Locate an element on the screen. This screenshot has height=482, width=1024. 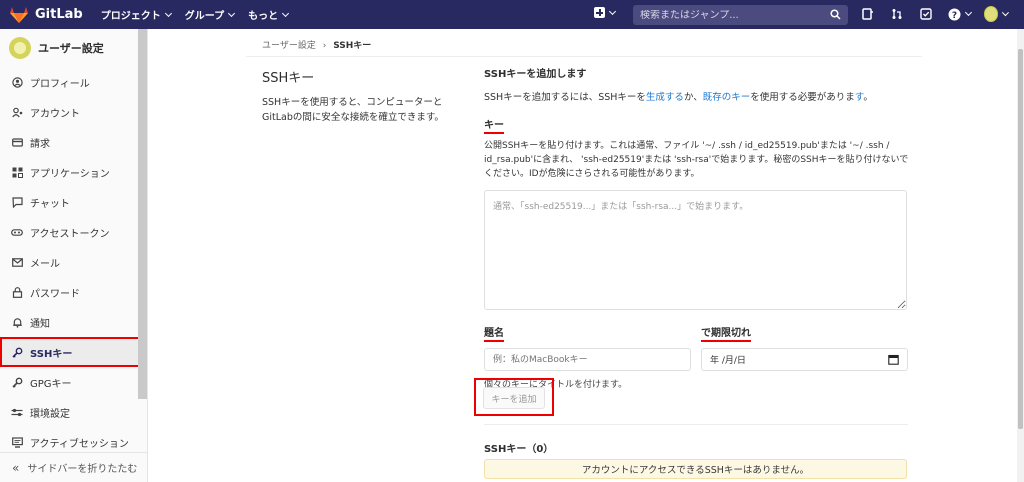
sidebar-item-label: アクセストークン is located at coordinates (70, 234).